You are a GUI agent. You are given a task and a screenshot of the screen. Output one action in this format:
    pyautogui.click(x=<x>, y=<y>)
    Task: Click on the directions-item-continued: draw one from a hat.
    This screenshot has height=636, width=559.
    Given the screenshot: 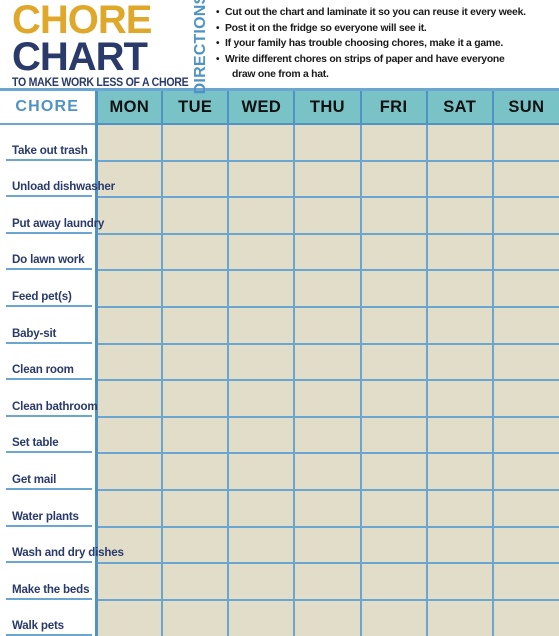 What is the action you would take?
    pyautogui.click(x=280, y=75)
    